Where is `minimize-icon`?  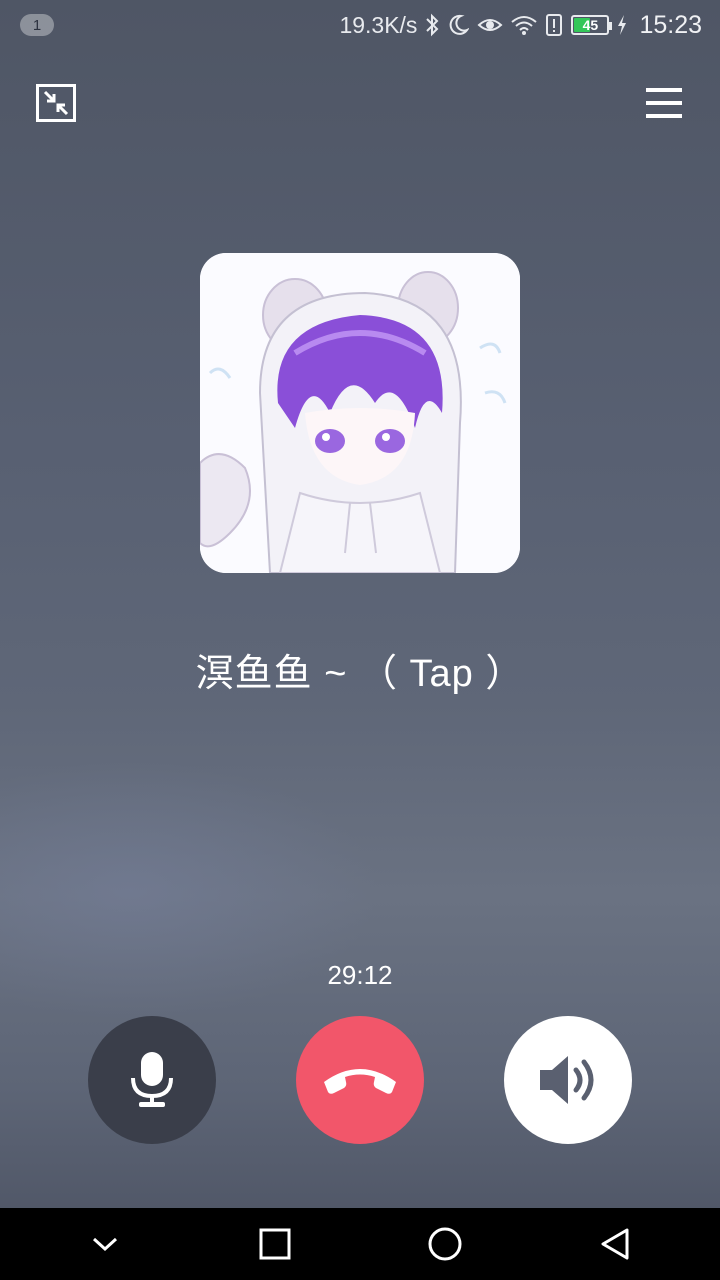 minimize-icon is located at coordinates (56, 103).